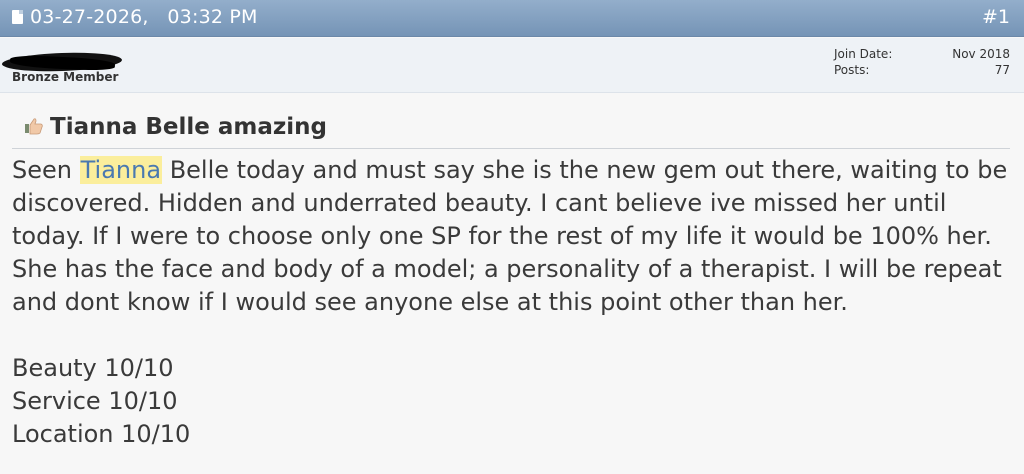 This screenshot has height=474, width=1024. I want to click on join-date-value: Nov 2018, so click(981, 54).